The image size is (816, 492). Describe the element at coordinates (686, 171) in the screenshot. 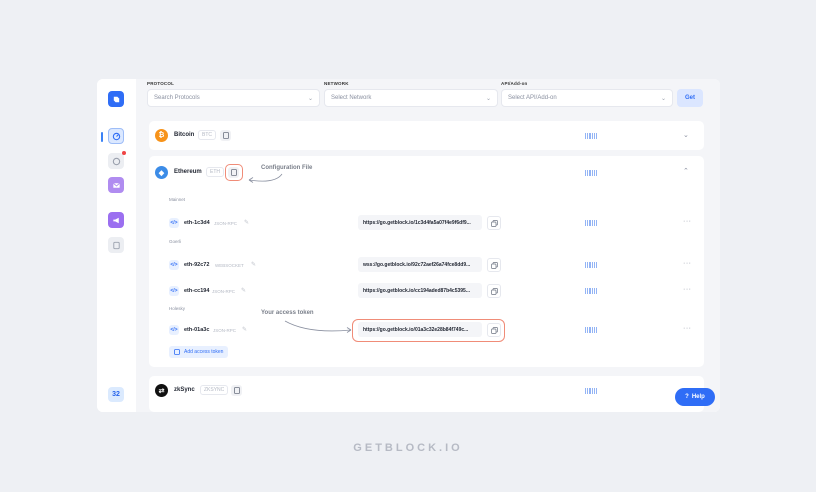

I see `chevron-up-icon: ⌃` at that location.